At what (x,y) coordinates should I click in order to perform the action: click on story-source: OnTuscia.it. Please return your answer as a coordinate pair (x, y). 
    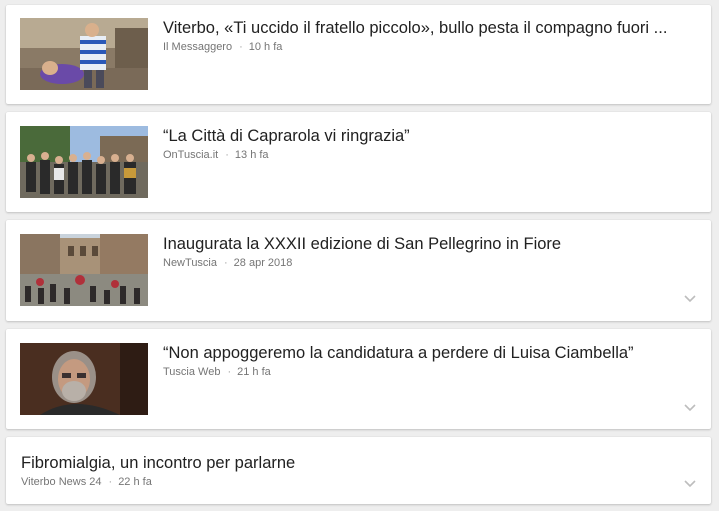
    Looking at the image, I should click on (191, 155).